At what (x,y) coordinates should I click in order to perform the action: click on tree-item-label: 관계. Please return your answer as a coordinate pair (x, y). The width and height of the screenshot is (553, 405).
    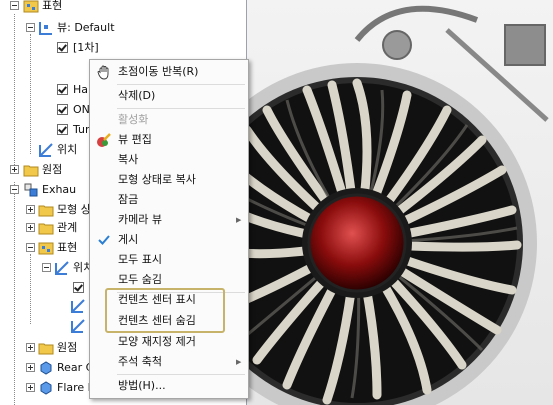
    Looking at the image, I should click on (67, 227).